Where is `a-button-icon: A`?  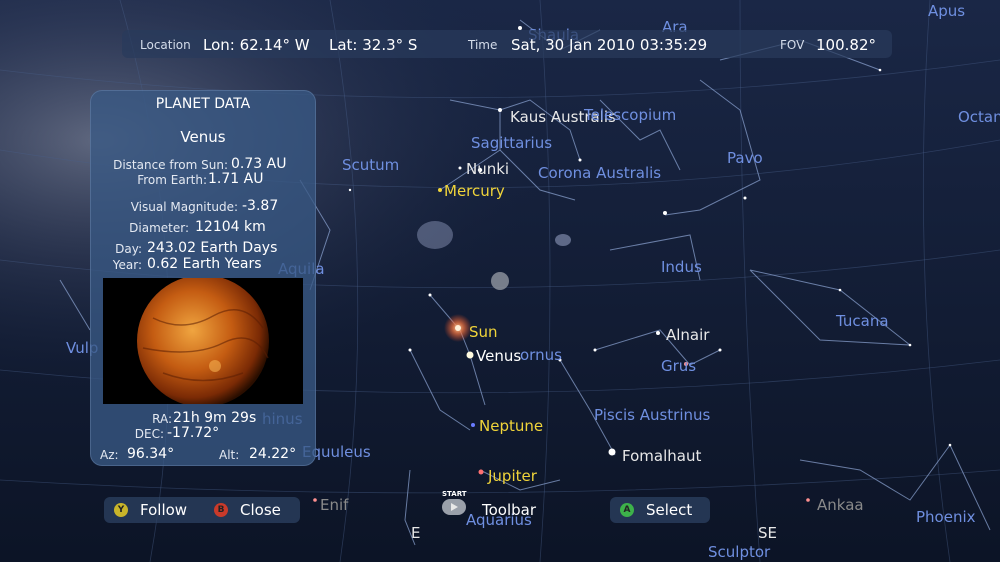 a-button-icon: A is located at coordinates (627, 510).